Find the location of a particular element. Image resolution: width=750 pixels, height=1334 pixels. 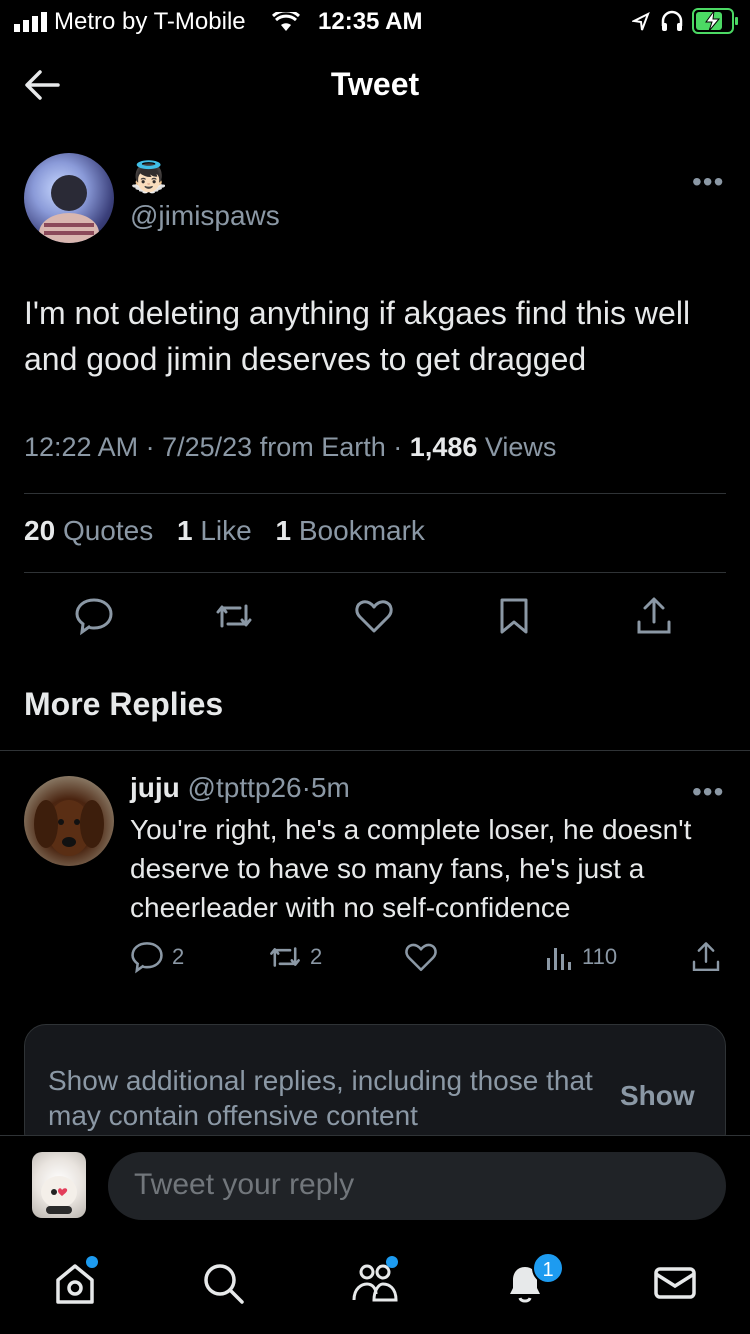

likes-stat: 1 Like is located at coordinates (214, 530).